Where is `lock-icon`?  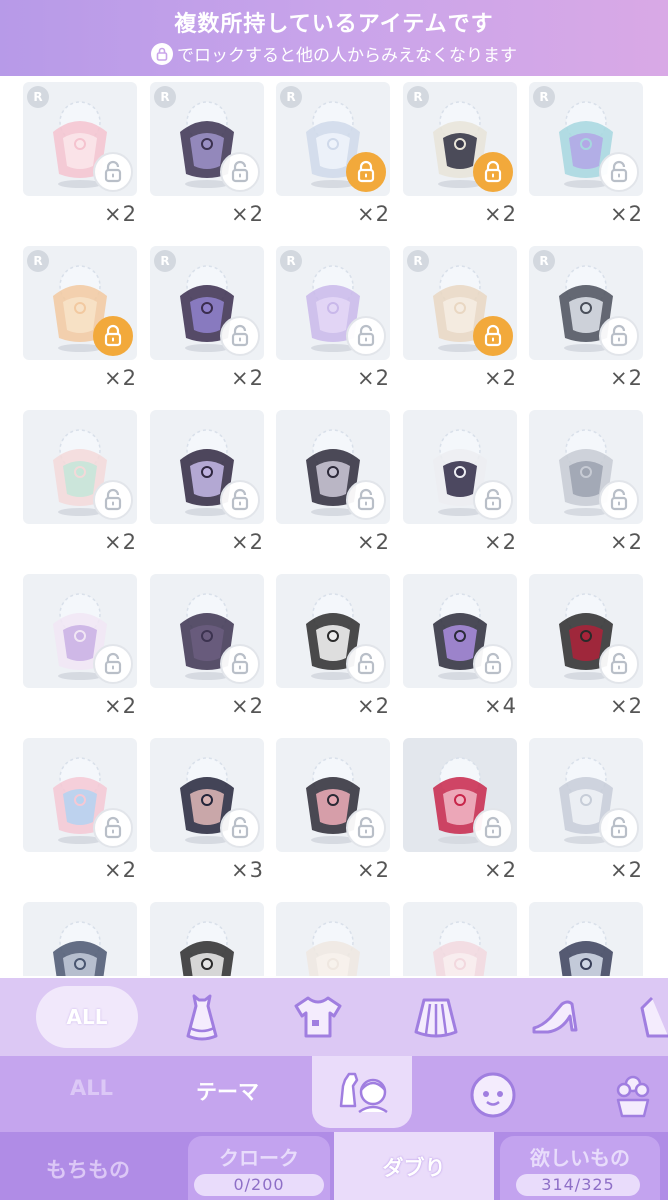
lock-icon is located at coordinates (162, 53).